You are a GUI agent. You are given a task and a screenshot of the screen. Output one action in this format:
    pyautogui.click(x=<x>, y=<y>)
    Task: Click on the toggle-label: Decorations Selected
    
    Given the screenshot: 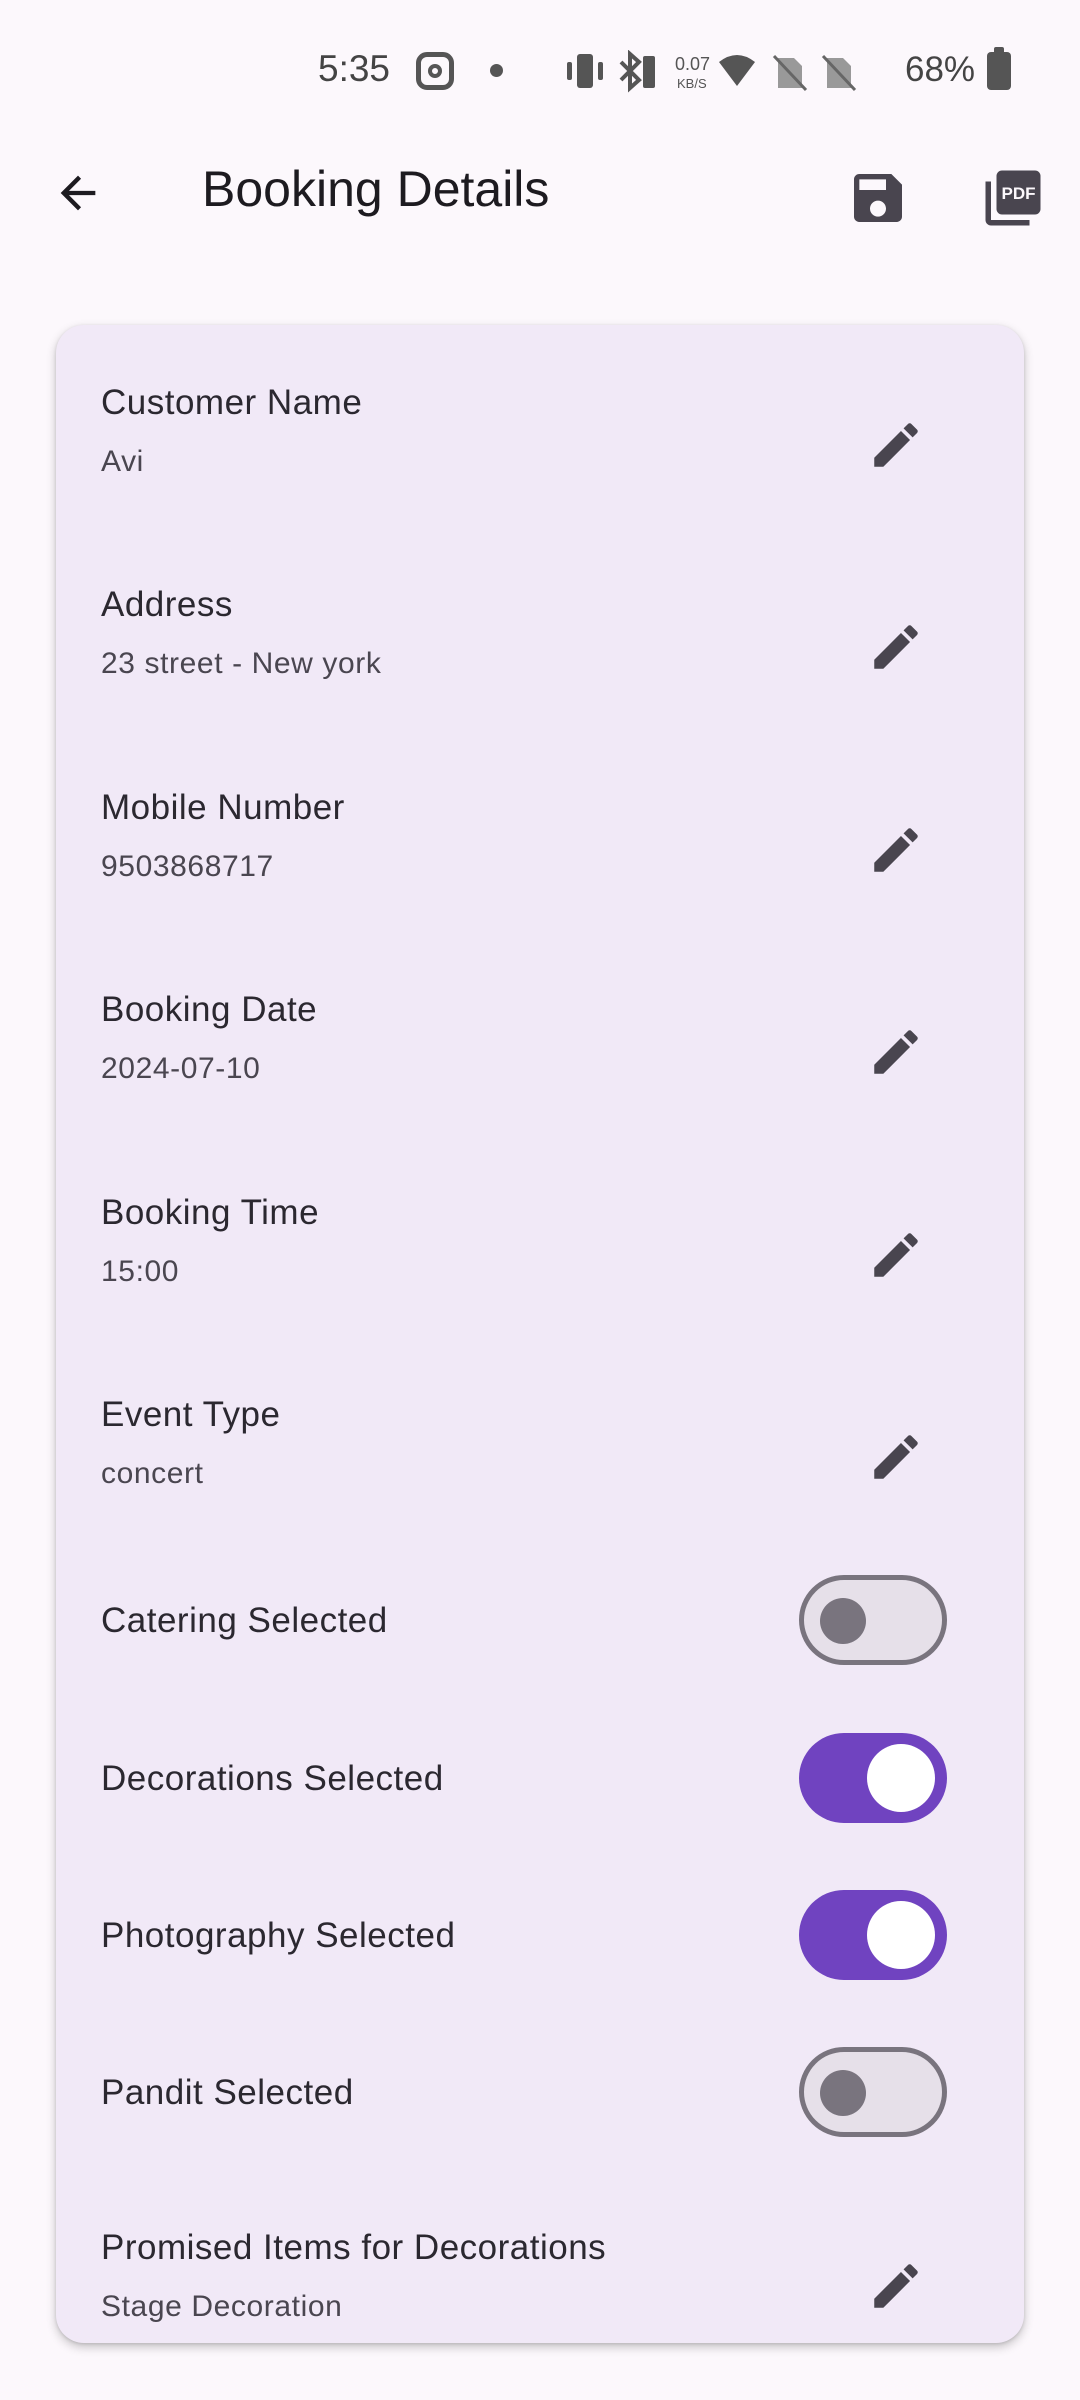 What is the action you would take?
    pyautogui.click(x=272, y=1778)
    